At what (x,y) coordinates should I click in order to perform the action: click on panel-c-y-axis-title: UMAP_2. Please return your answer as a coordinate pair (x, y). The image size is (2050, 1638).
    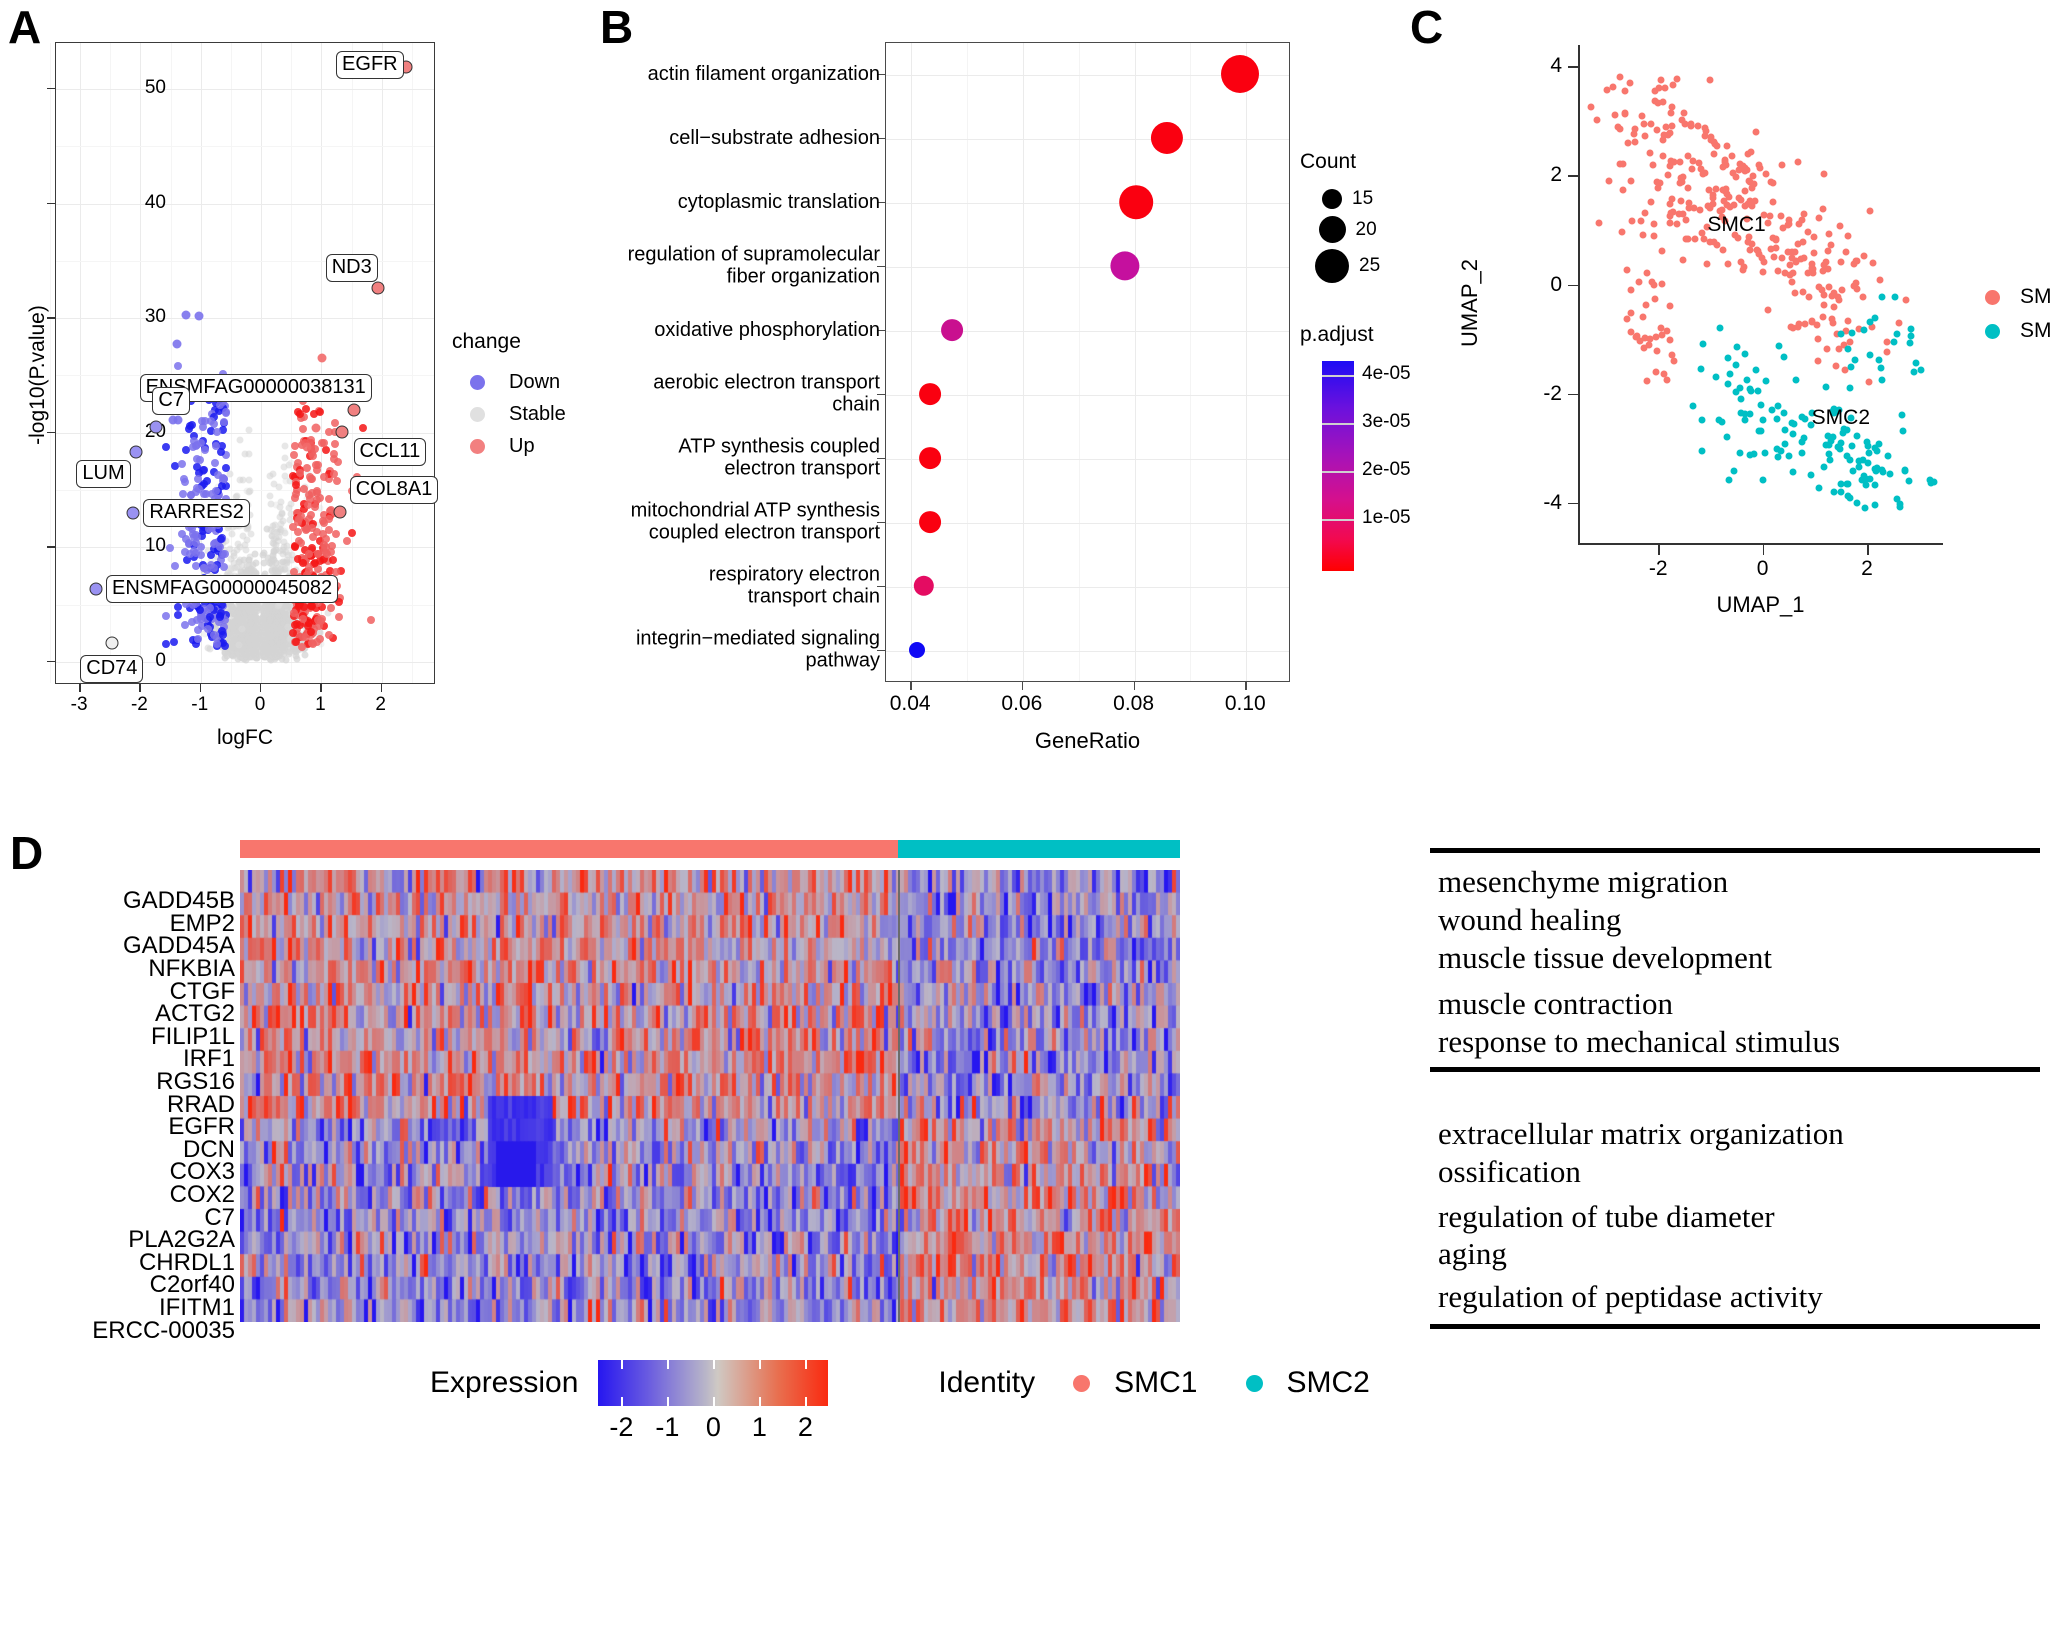
    Looking at the image, I should click on (1469, 303).